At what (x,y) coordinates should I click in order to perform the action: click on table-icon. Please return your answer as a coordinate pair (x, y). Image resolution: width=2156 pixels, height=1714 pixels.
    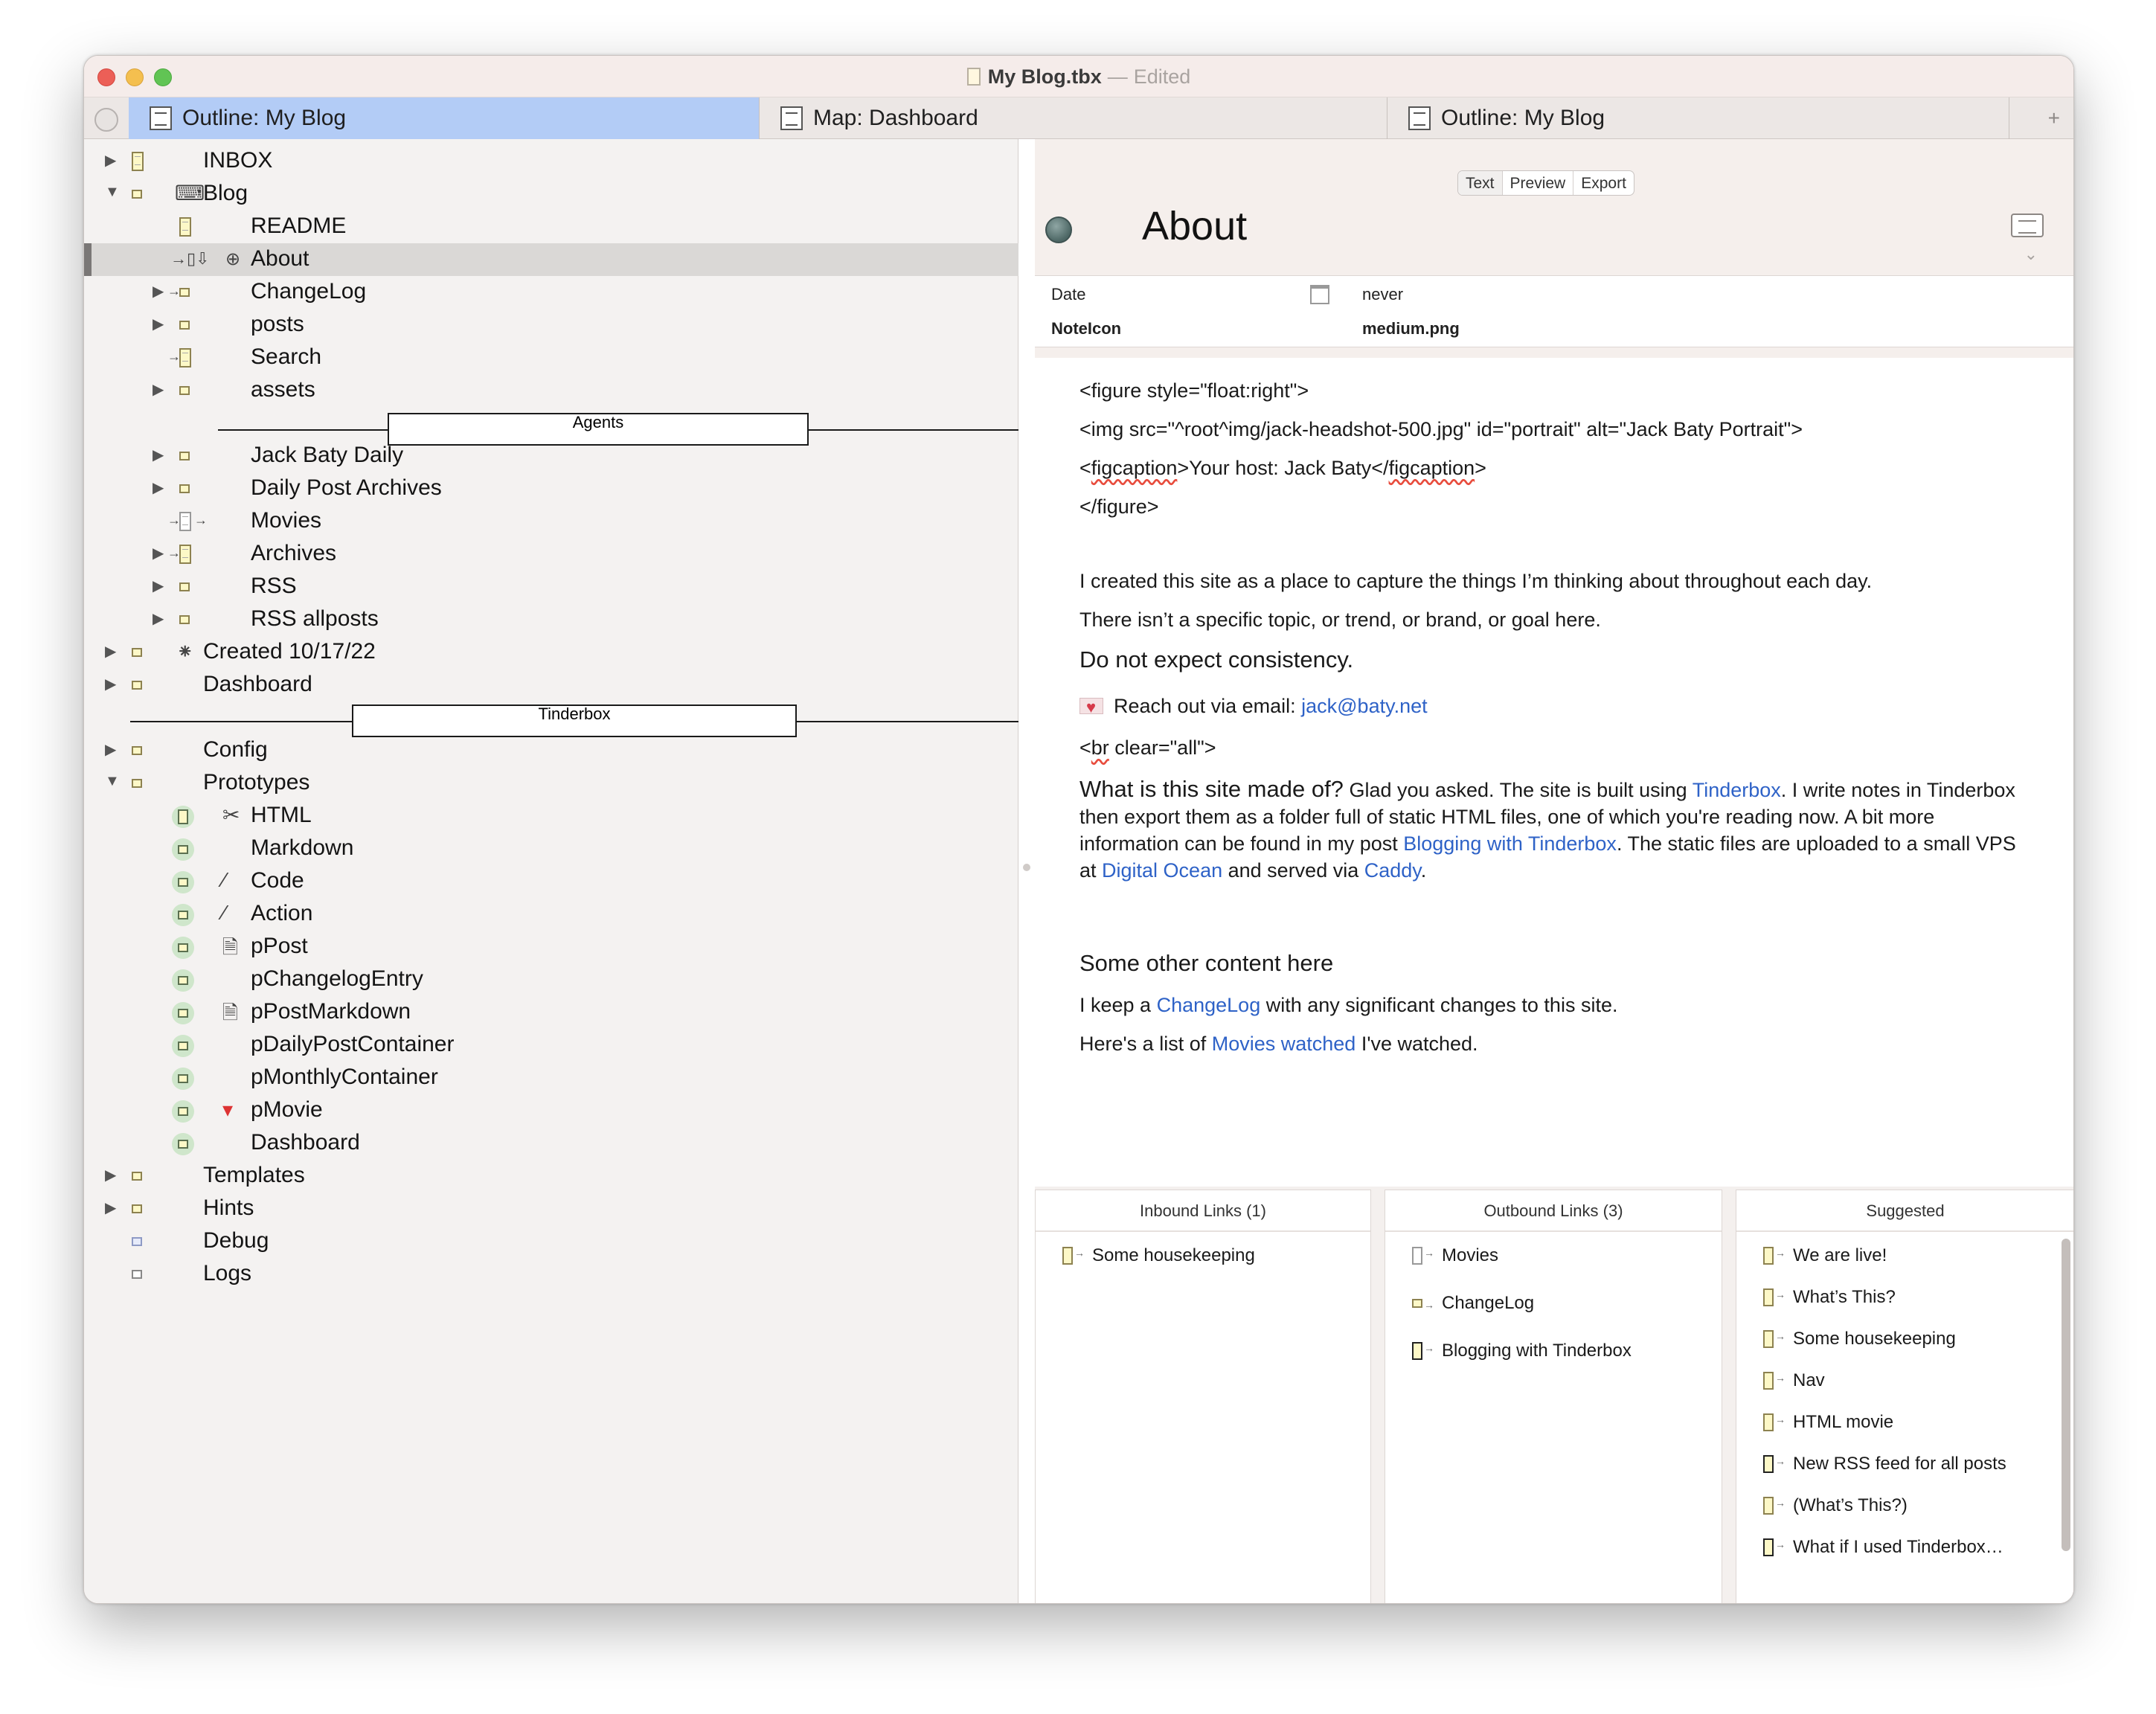
    Looking at the image, I should click on (2027, 226).